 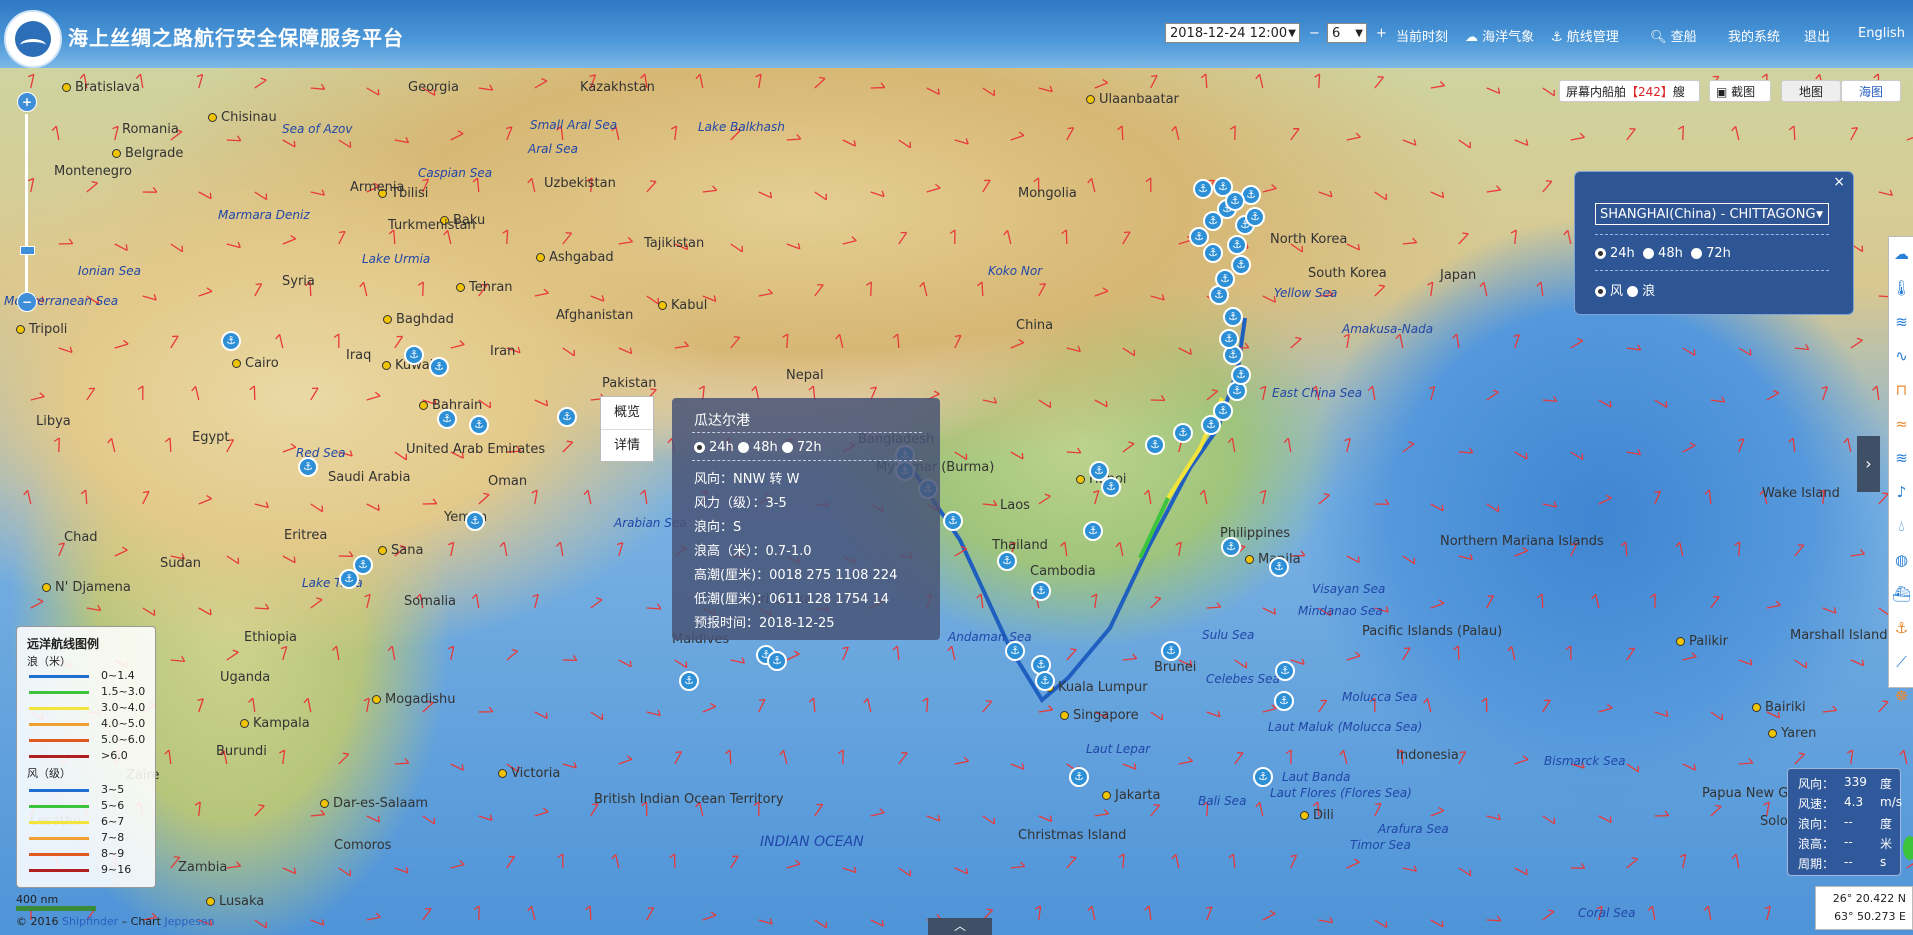 What do you see at coordinates (1901, 526) in the screenshot?
I see `water-drop-icon: 💧︎` at bounding box center [1901, 526].